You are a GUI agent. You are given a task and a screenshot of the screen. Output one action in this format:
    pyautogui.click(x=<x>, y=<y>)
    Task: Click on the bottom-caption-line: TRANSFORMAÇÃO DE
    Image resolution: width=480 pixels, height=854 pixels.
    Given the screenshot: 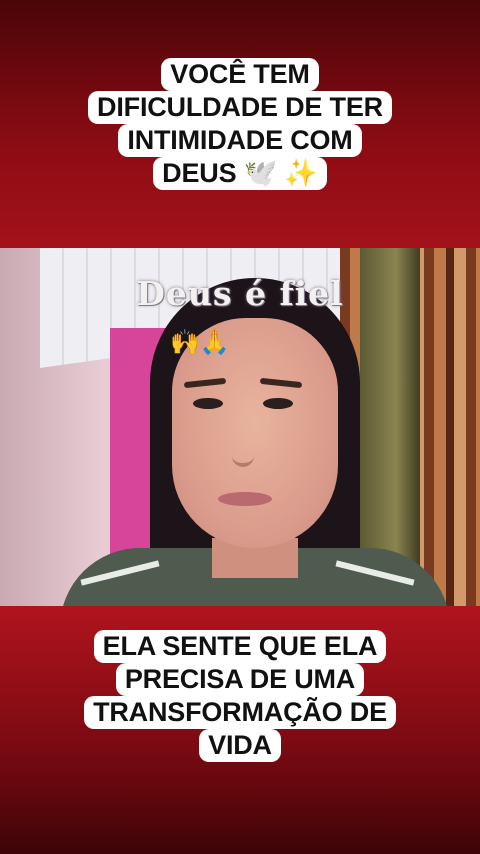 What is the action you would take?
    pyautogui.click(x=240, y=712)
    